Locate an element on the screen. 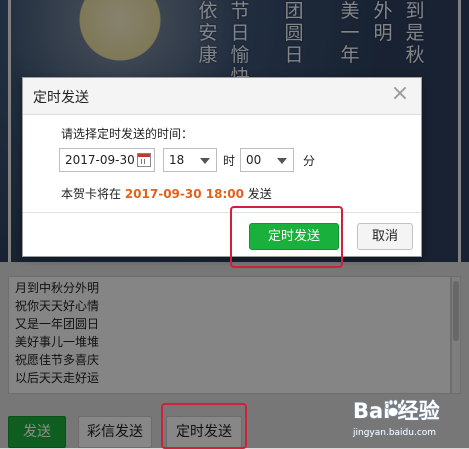 This screenshot has width=469, height=449. hour-unit-label: 时 is located at coordinates (229, 161).